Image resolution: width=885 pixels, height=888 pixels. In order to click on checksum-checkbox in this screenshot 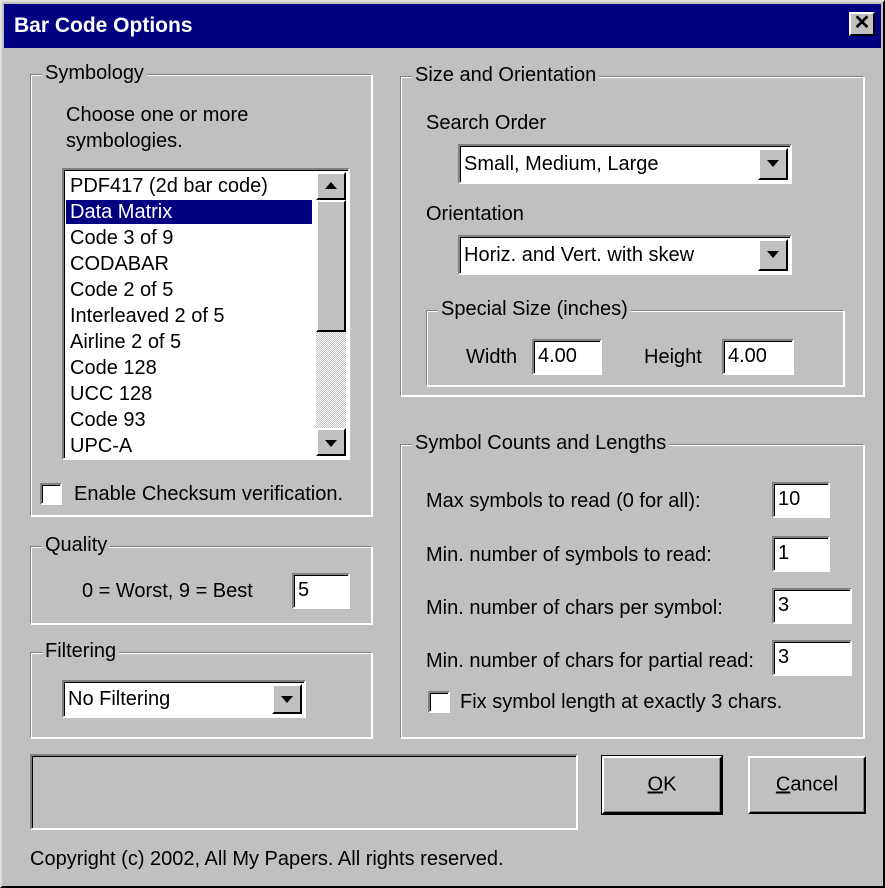, I will do `click(51, 494)`.